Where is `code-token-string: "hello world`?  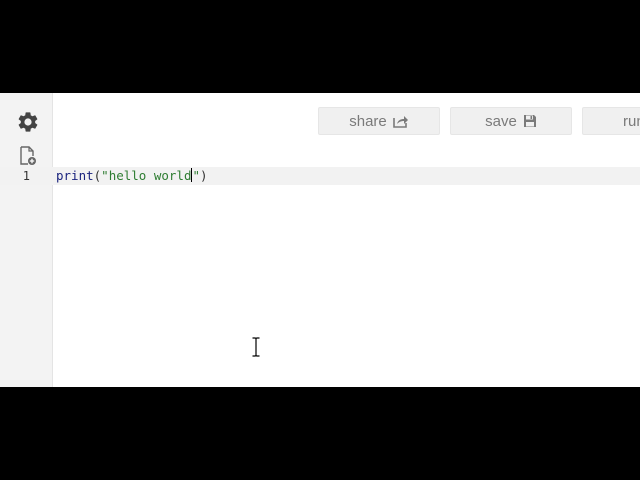
code-token-string: "hello world is located at coordinates (146, 175).